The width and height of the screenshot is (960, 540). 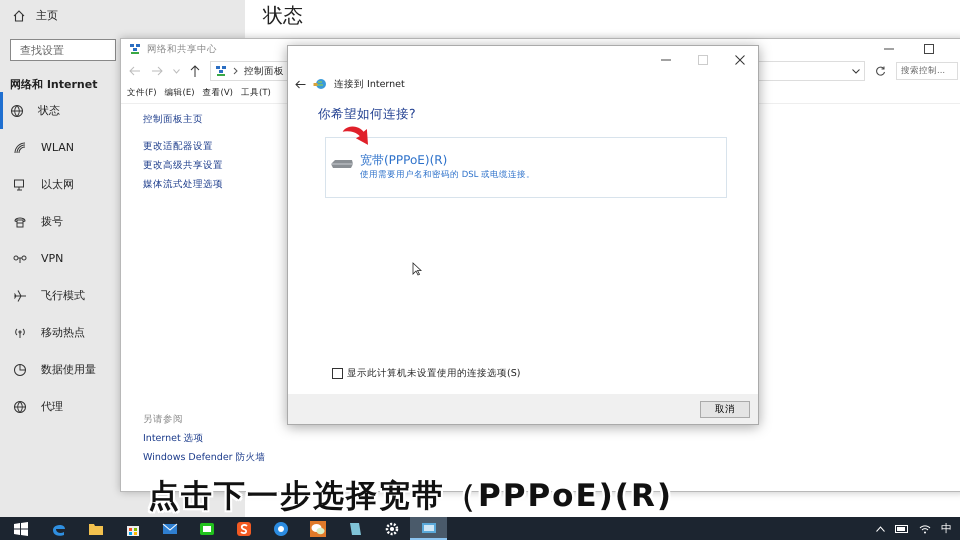 What do you see at coordinates (320, 84) in the screenshot?
I see `globe-plug-icon` at bounding box center [320, 84].